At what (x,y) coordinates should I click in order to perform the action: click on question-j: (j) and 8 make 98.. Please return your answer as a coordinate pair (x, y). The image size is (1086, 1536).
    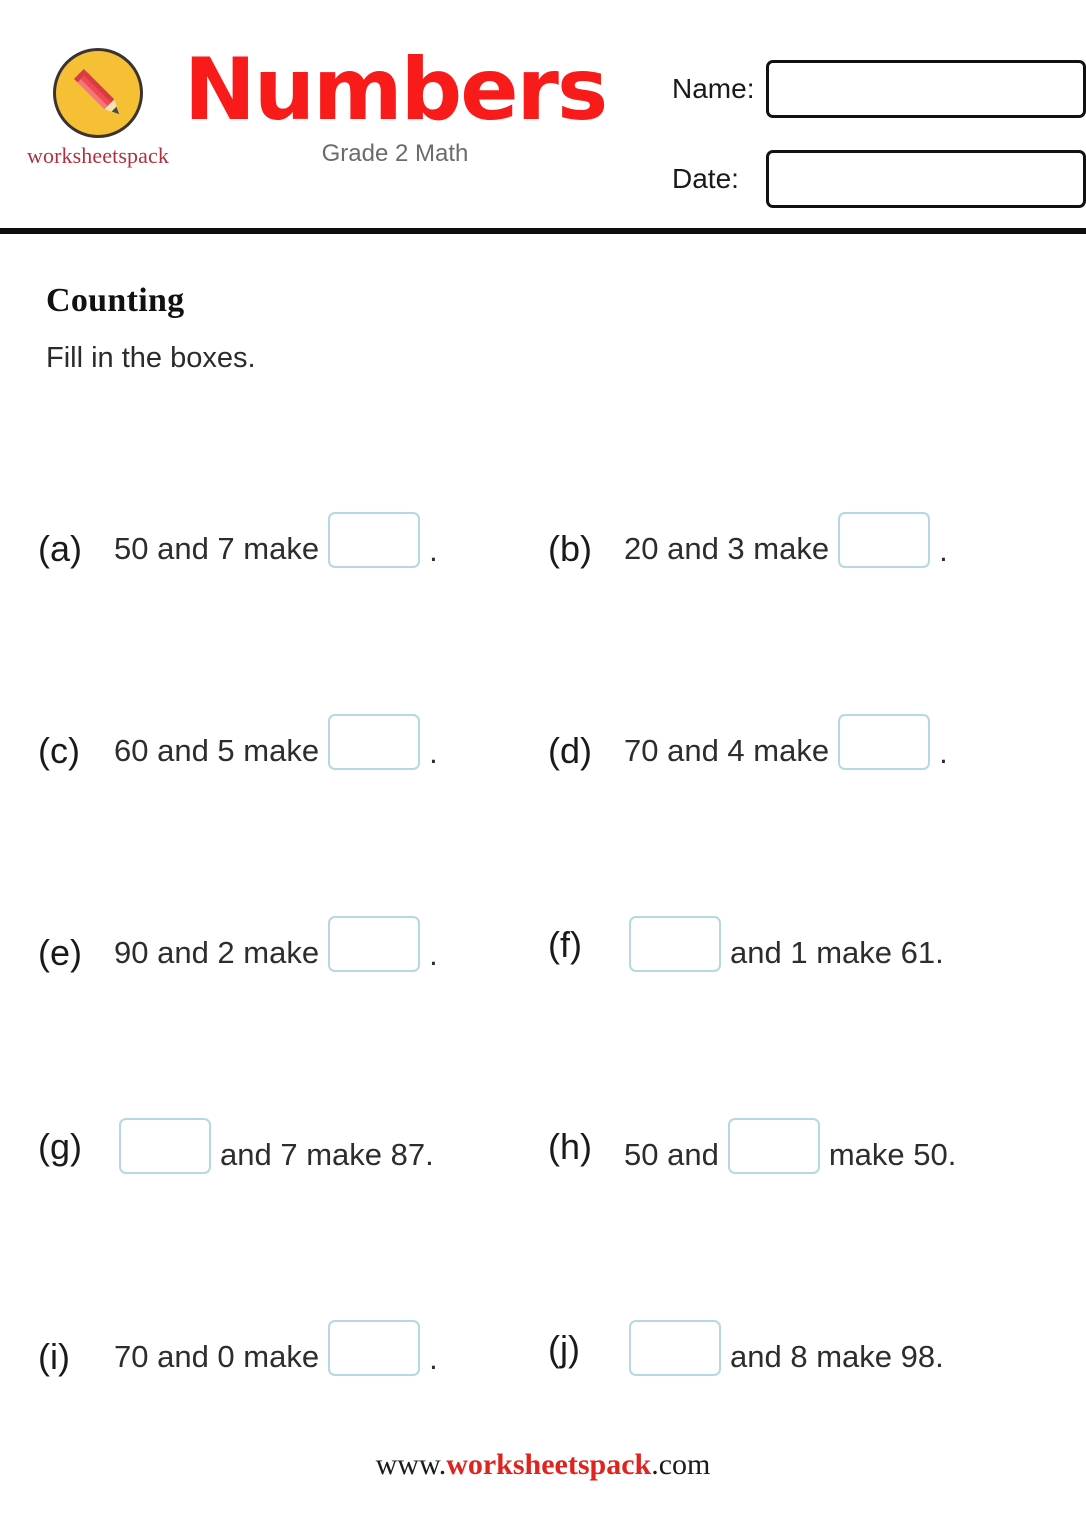
    Looking at the image, I should click on (803, 1357).